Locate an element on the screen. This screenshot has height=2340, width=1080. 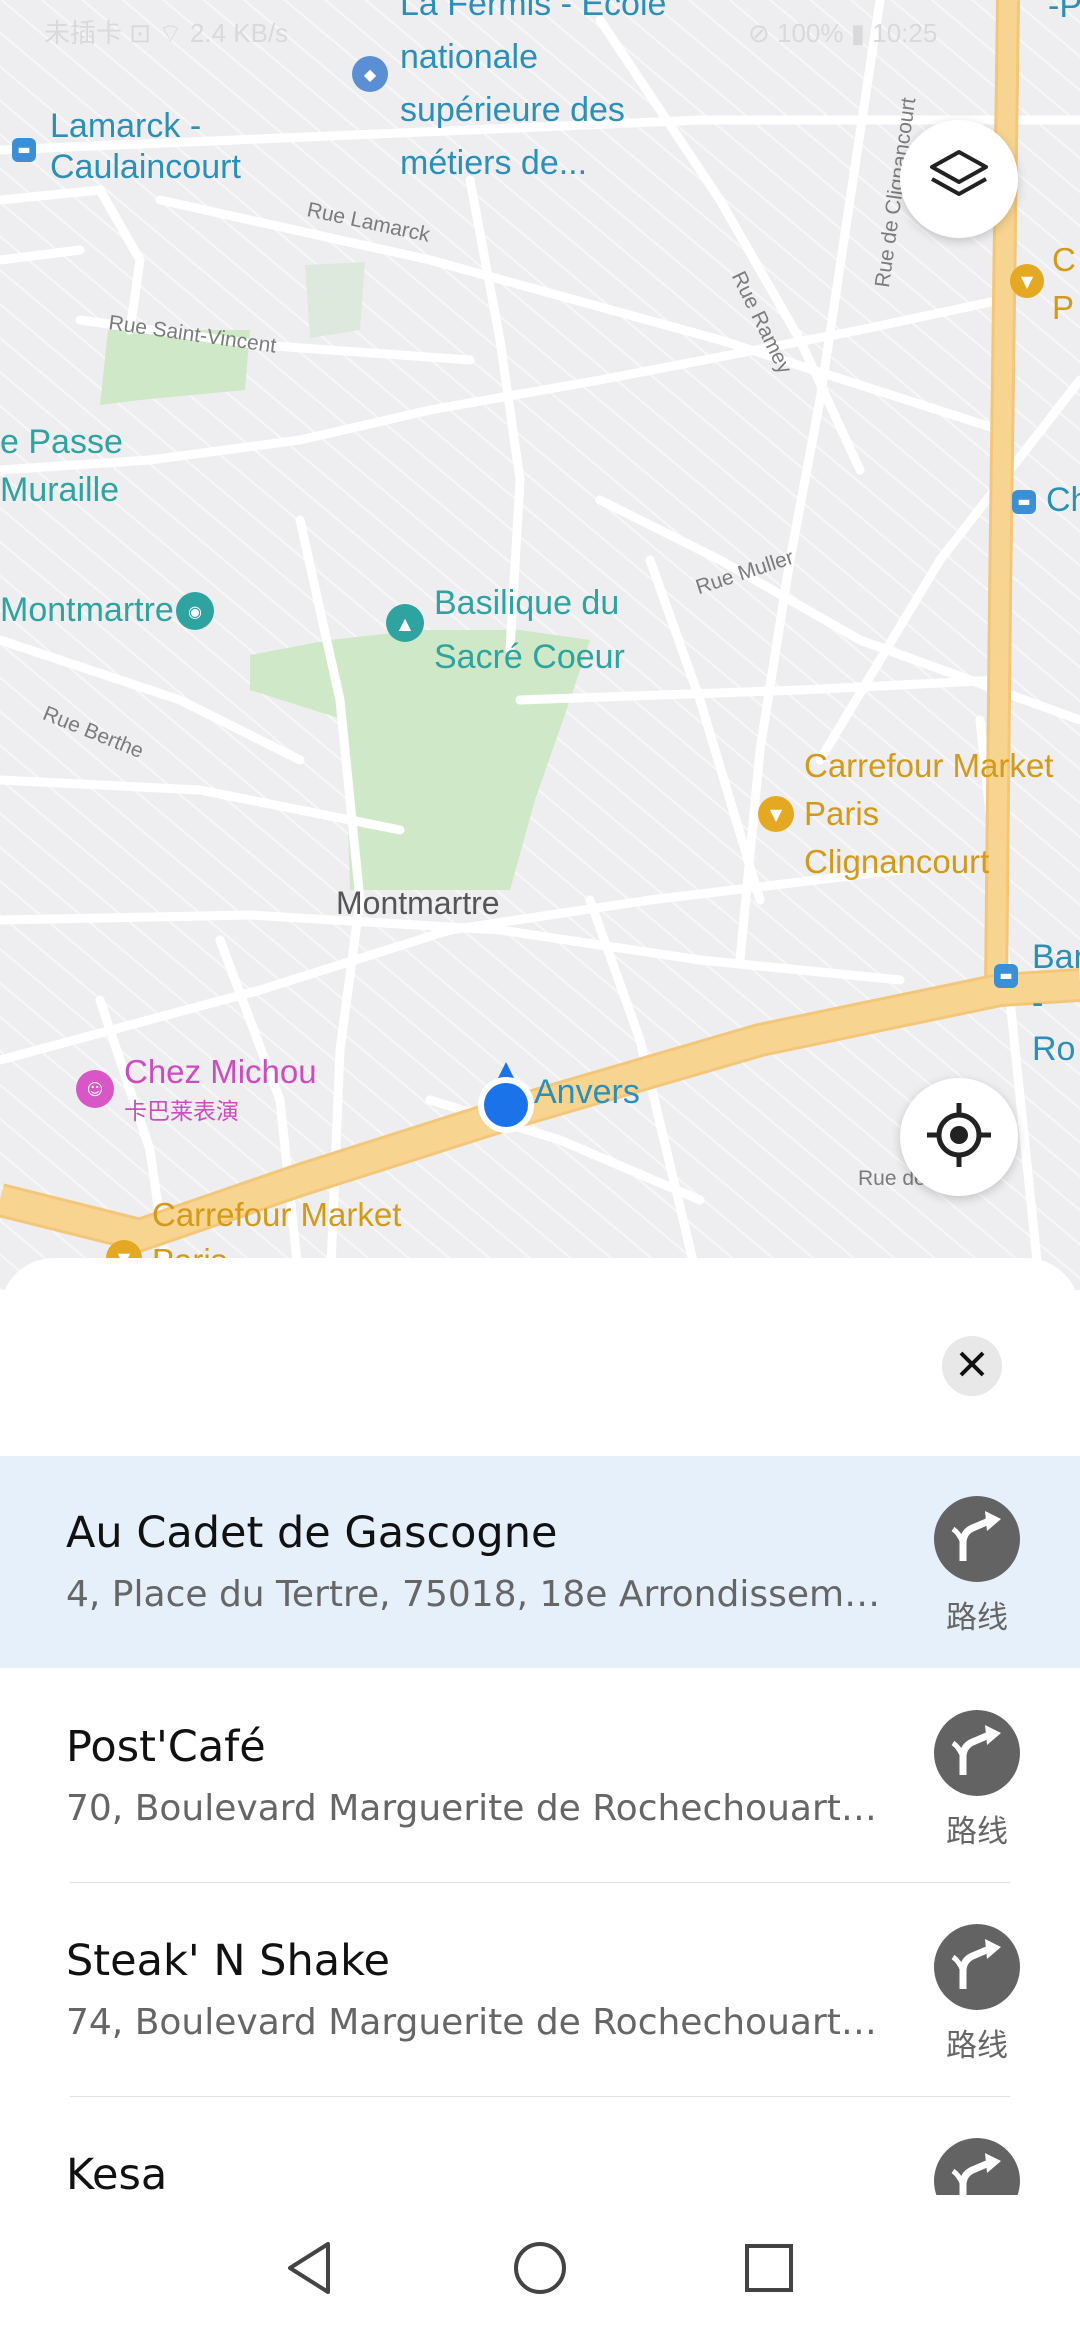
place-label: Anvers is located at coordinates (587, 1092).